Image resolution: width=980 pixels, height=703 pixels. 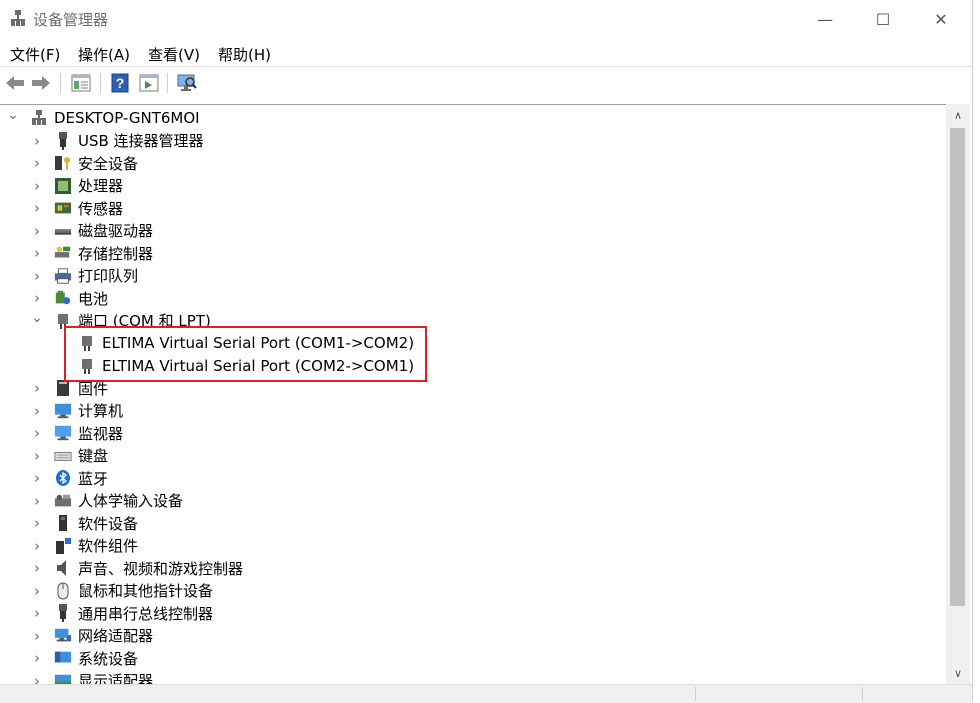 What do you see at coordinates (825, 19) in the screenshot?
I see `minimize-button: —` at bounding box center [825, 19].